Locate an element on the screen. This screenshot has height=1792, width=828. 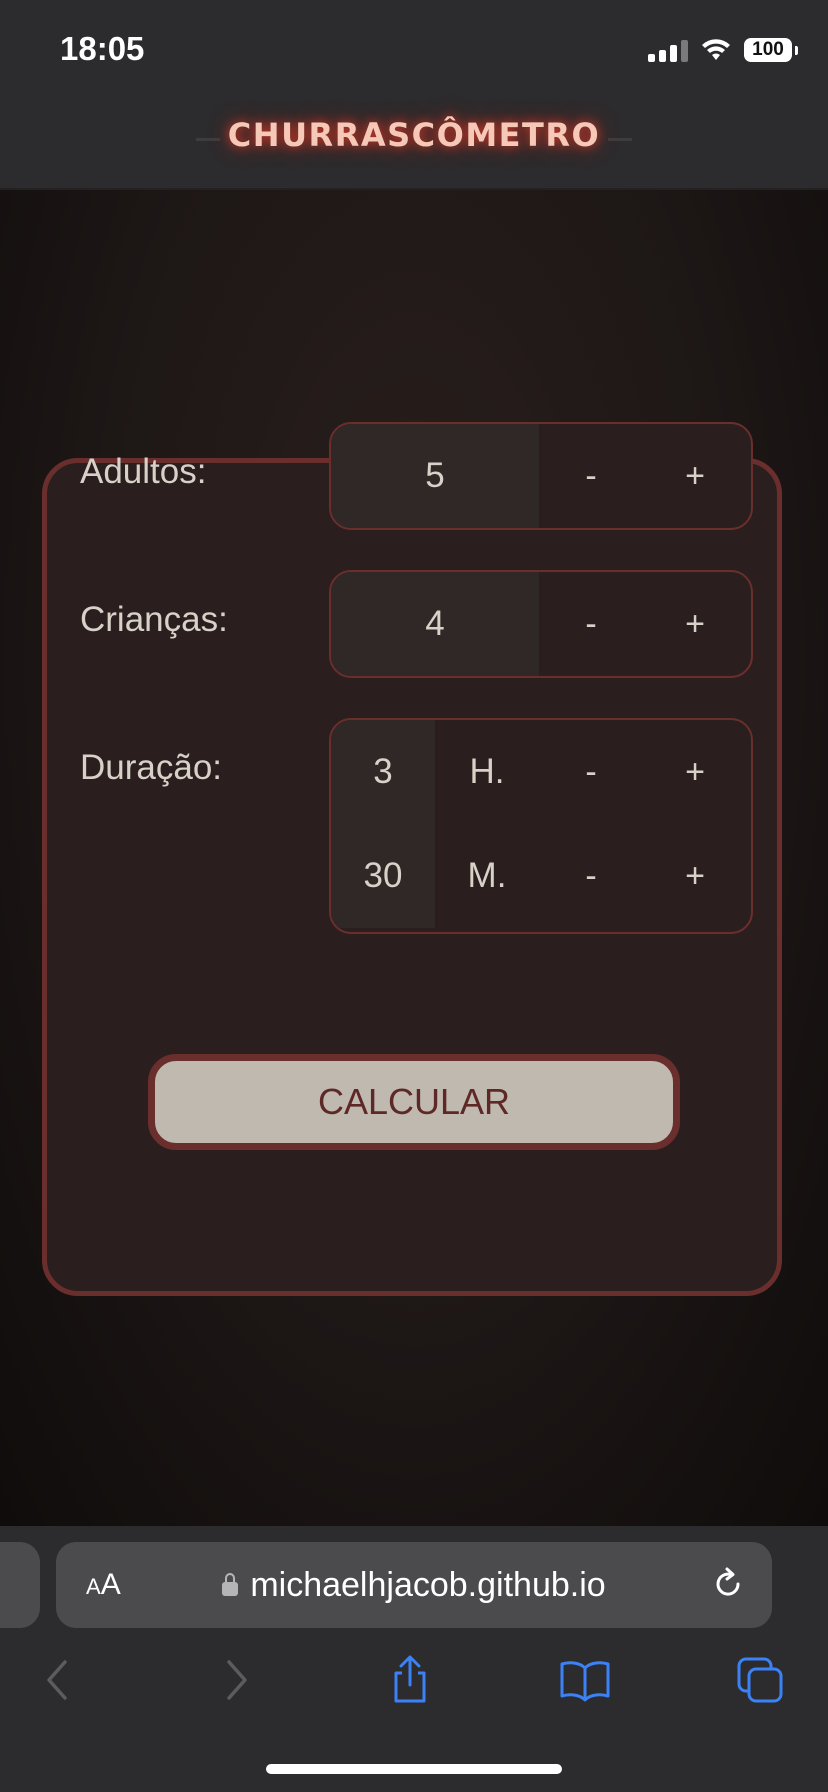
adults-decrement-button: - is located at coordinates (591, 476).